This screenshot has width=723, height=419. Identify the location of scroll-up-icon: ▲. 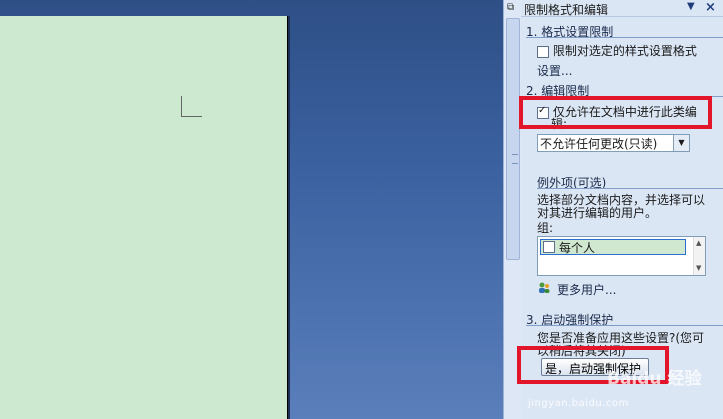
(698, 243).